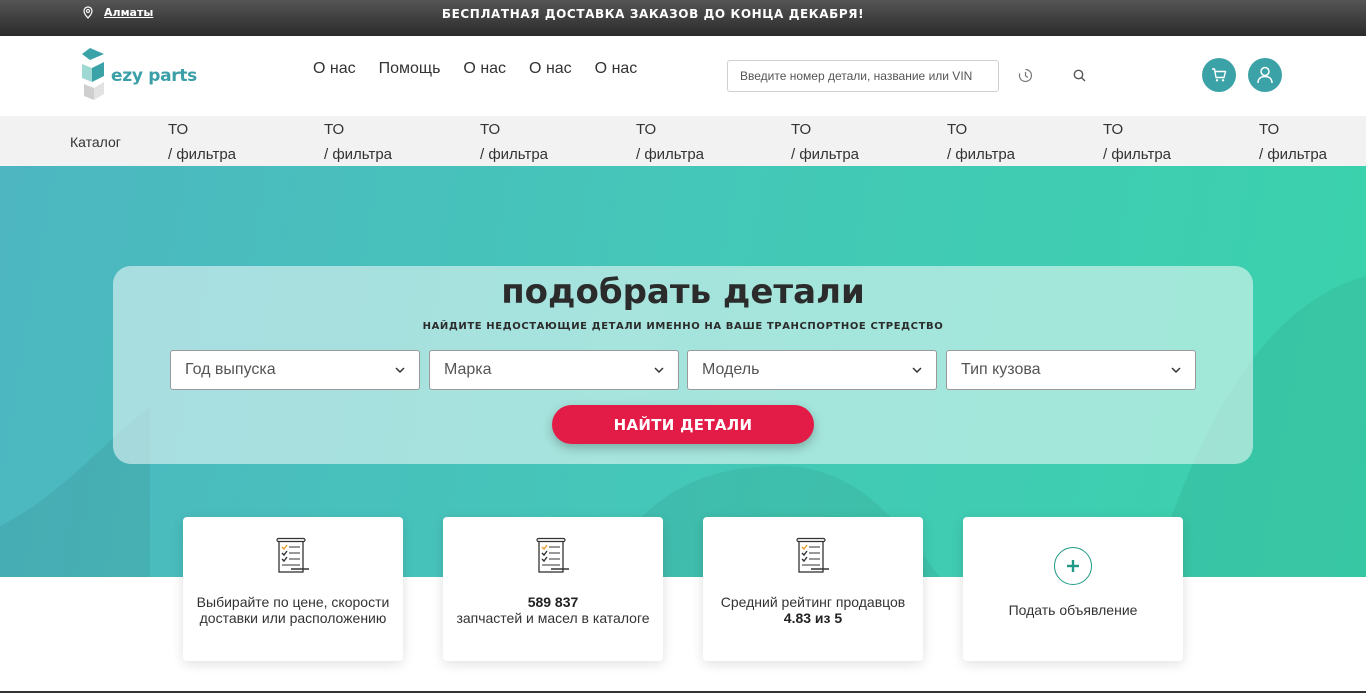 The image size is (1366, 693). What do you see at coordinates (1079, 75) in the screenshot?
I see `search-icon` at bounding box center [1079, 75].